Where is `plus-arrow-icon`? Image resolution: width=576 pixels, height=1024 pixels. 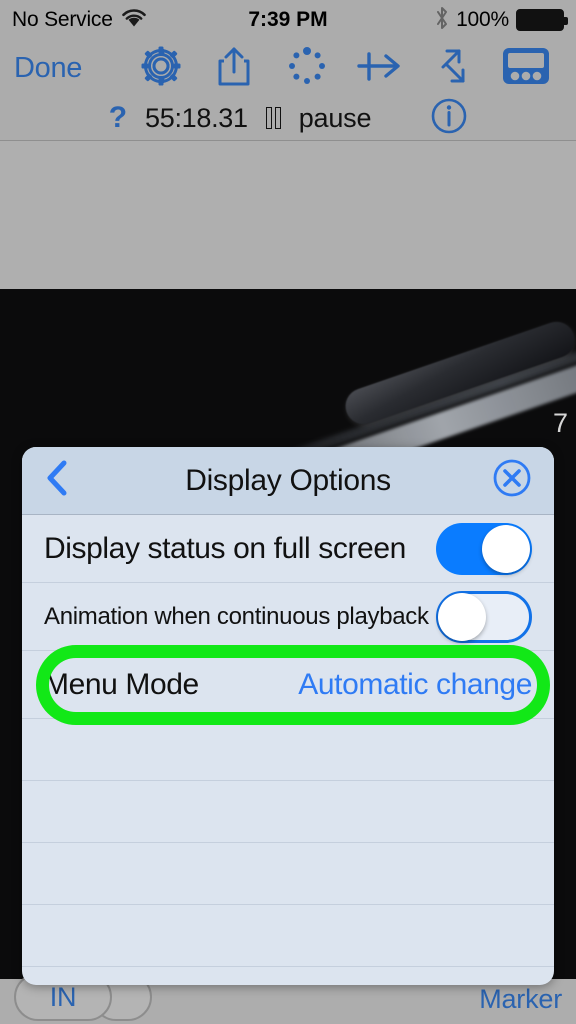
plus-arrow-icon is located at coordinates (379, 68).